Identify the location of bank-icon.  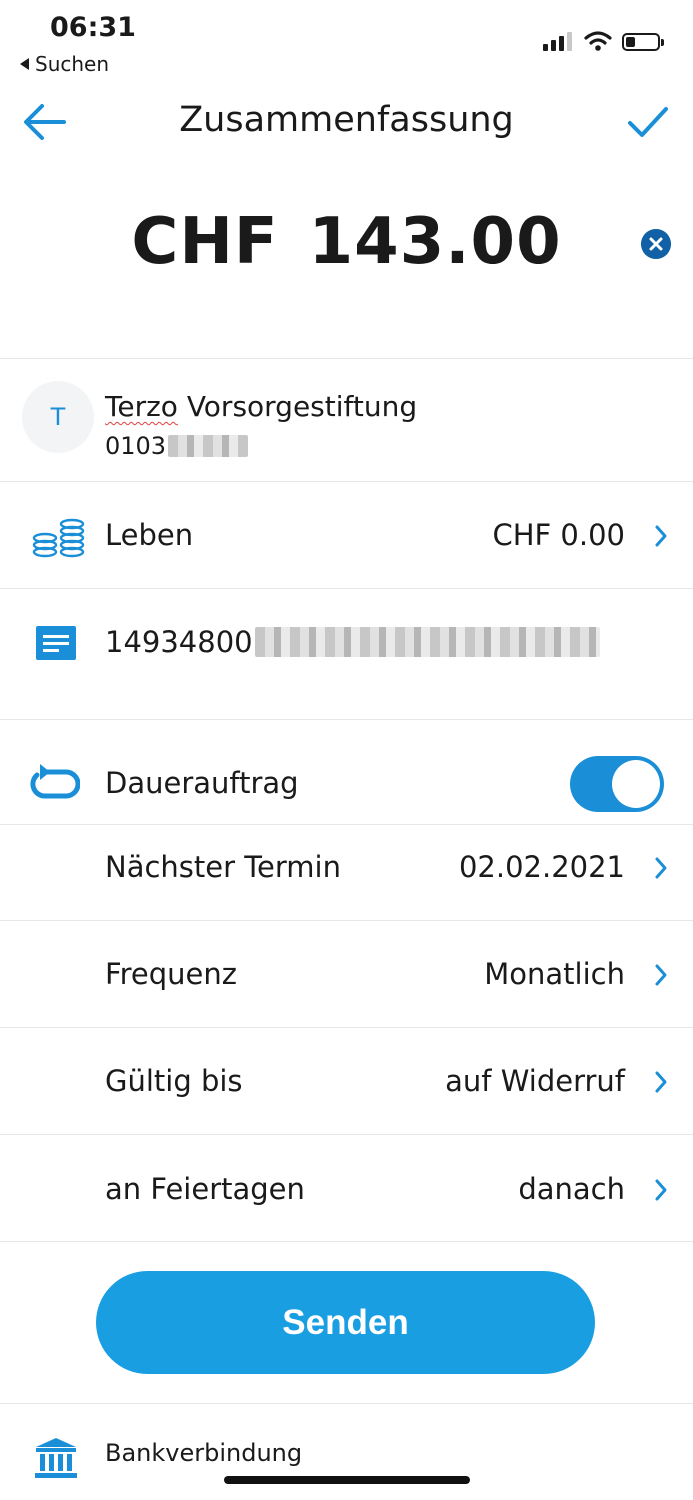
(56, 1458).